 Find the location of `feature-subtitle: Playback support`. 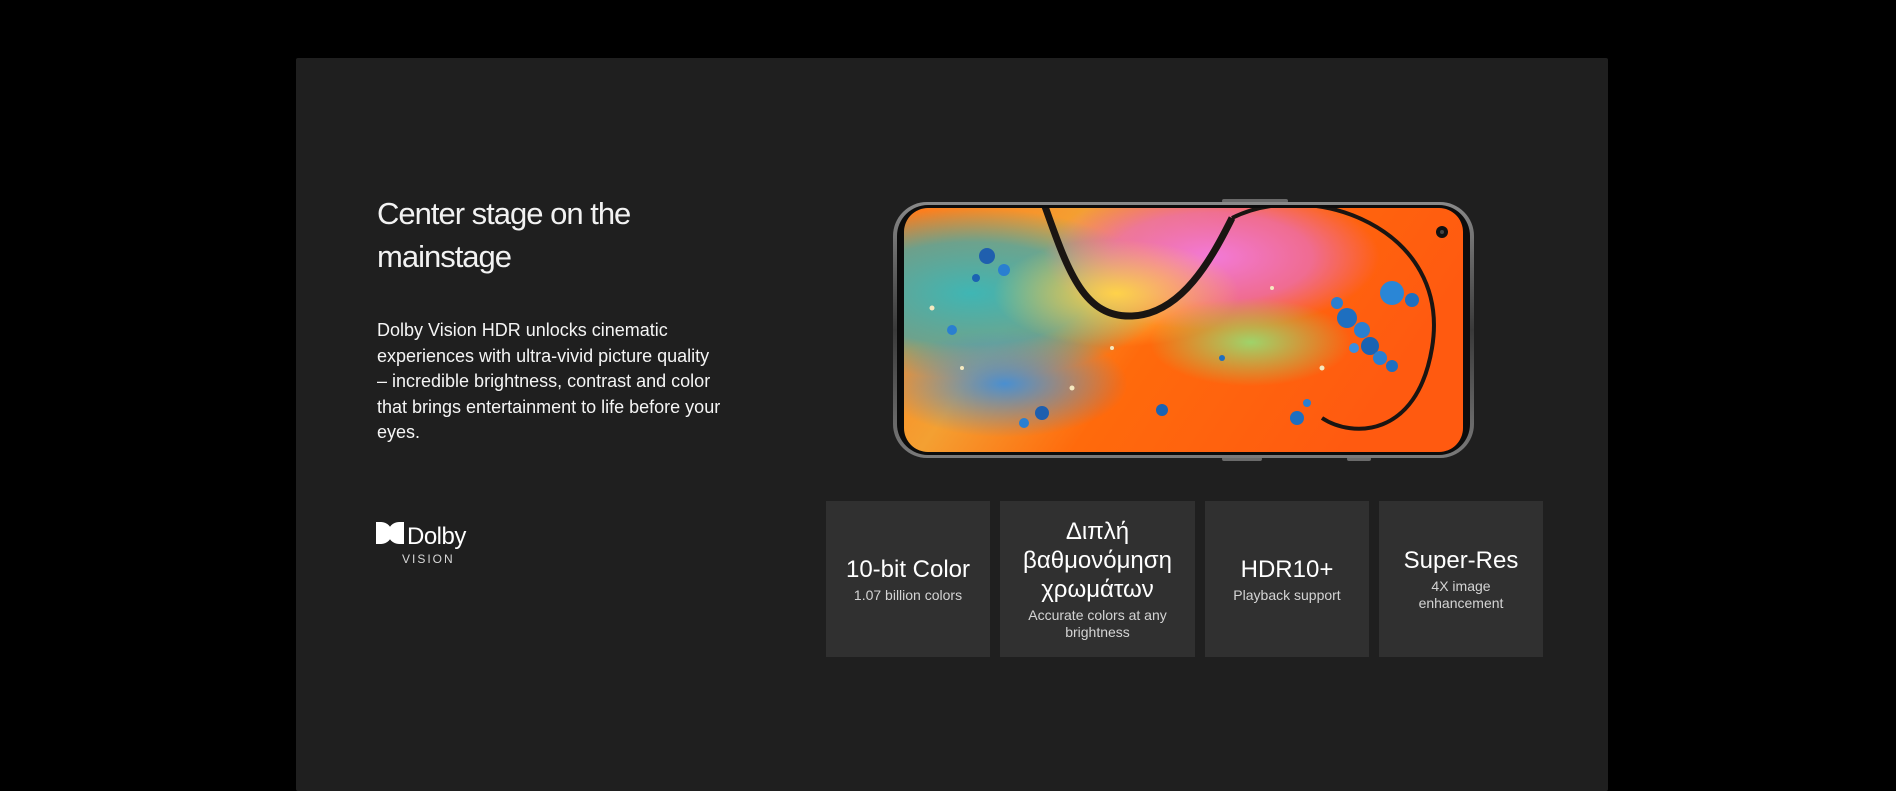

feature-subtitle: Playback support is located at coordinates (1287, 594).